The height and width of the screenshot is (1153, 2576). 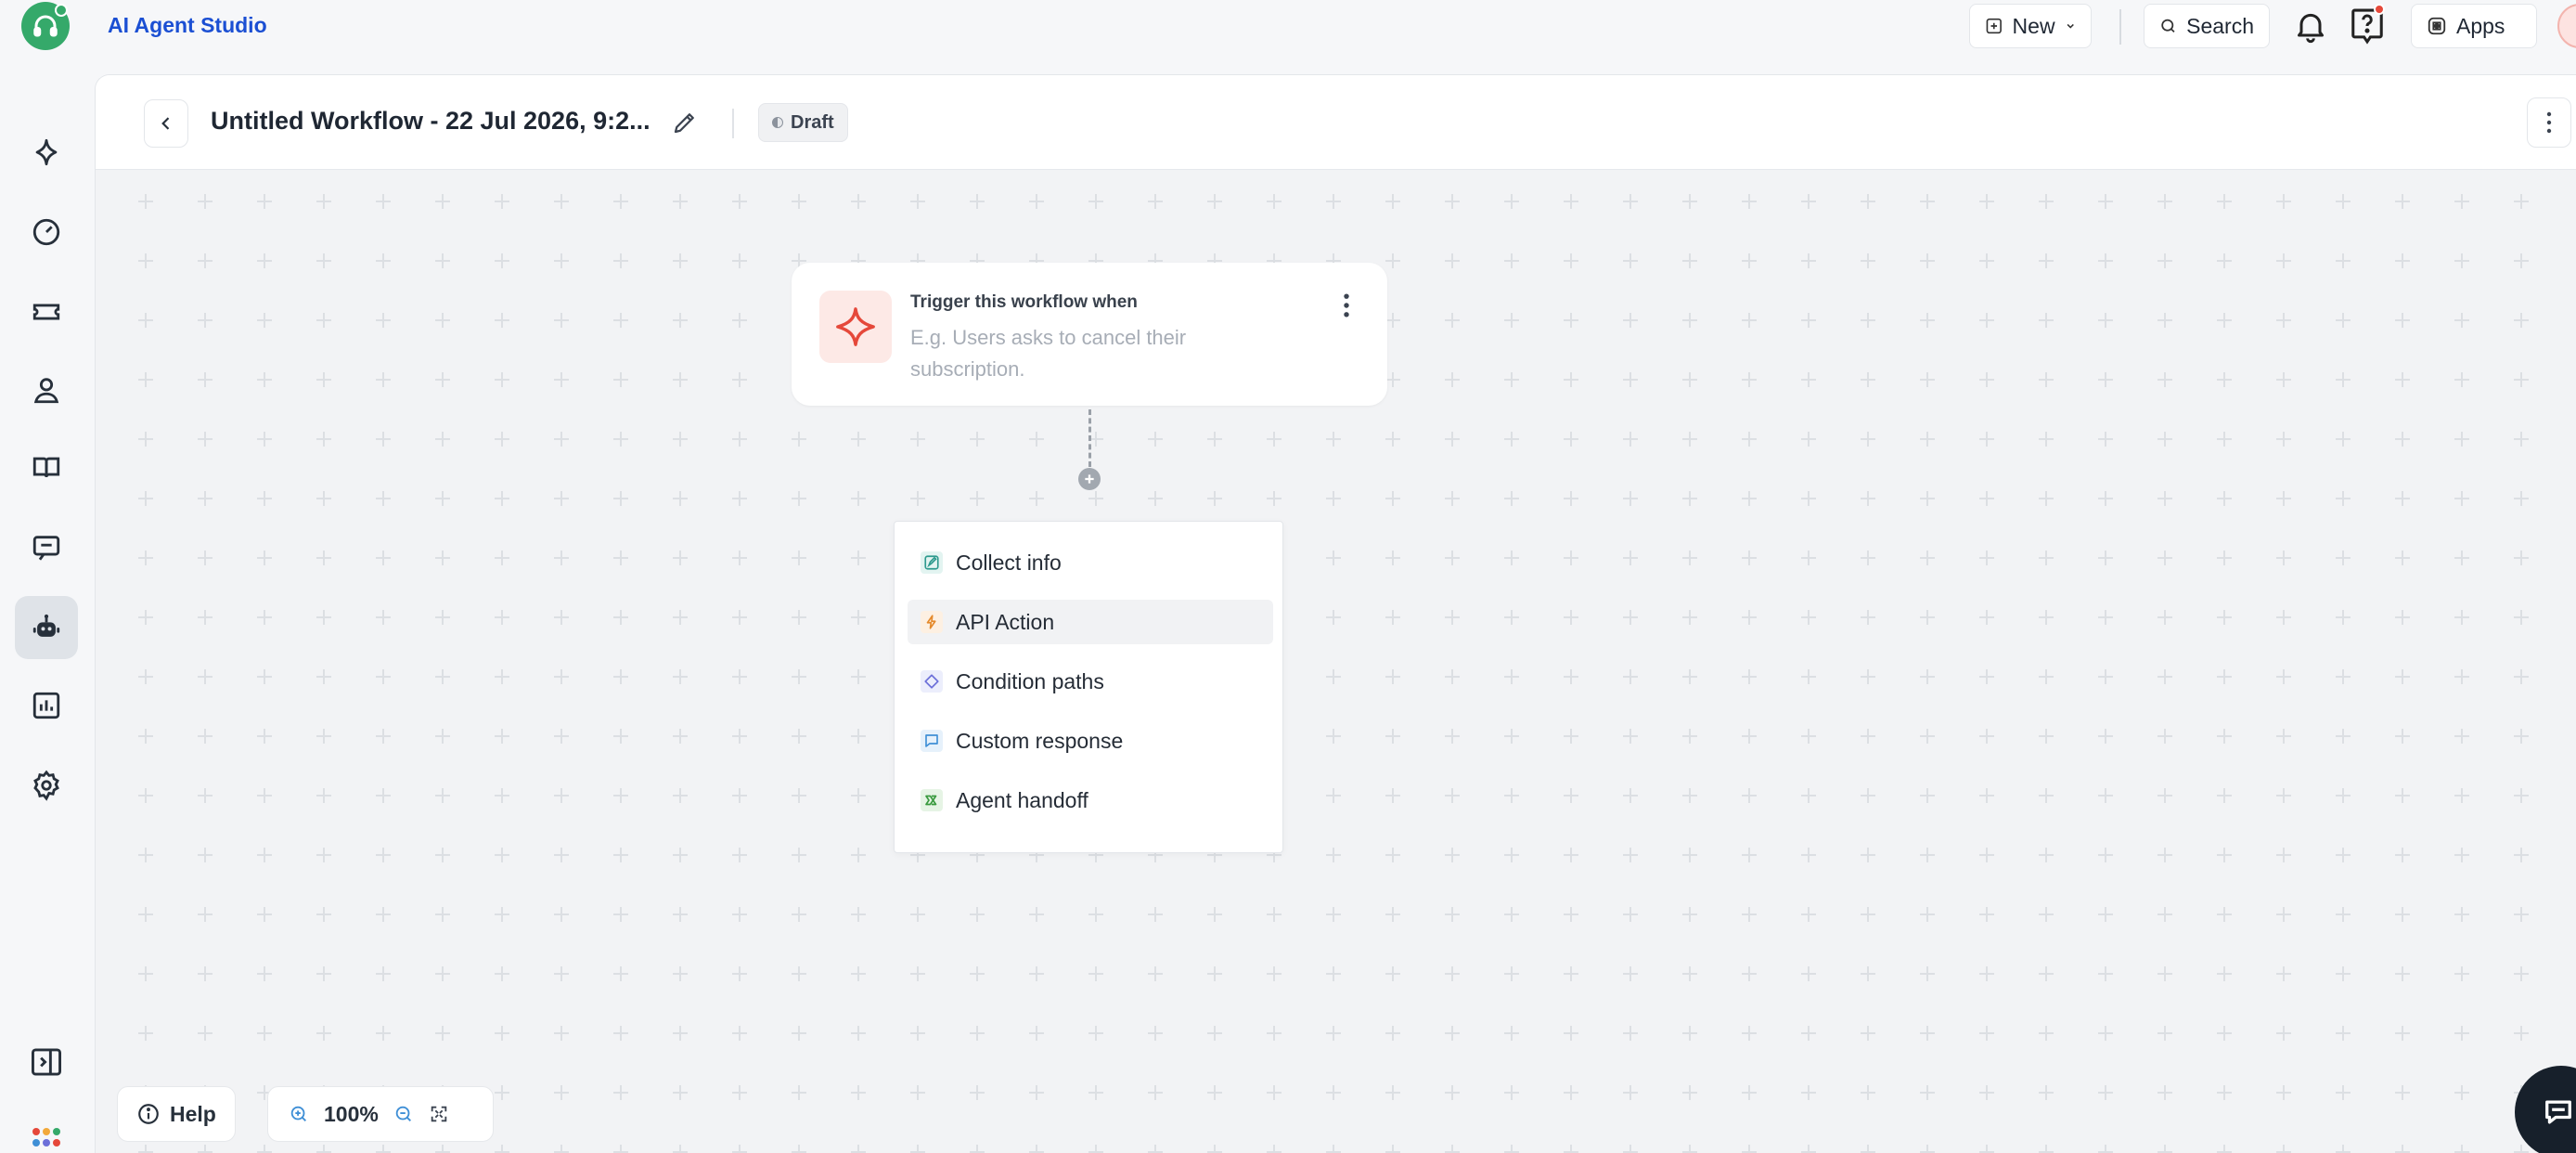 What do you see at coordinates (187, 25) in the screenshot?
I see `app-title: AI Agent Studio` at bounding box center [187, 25].